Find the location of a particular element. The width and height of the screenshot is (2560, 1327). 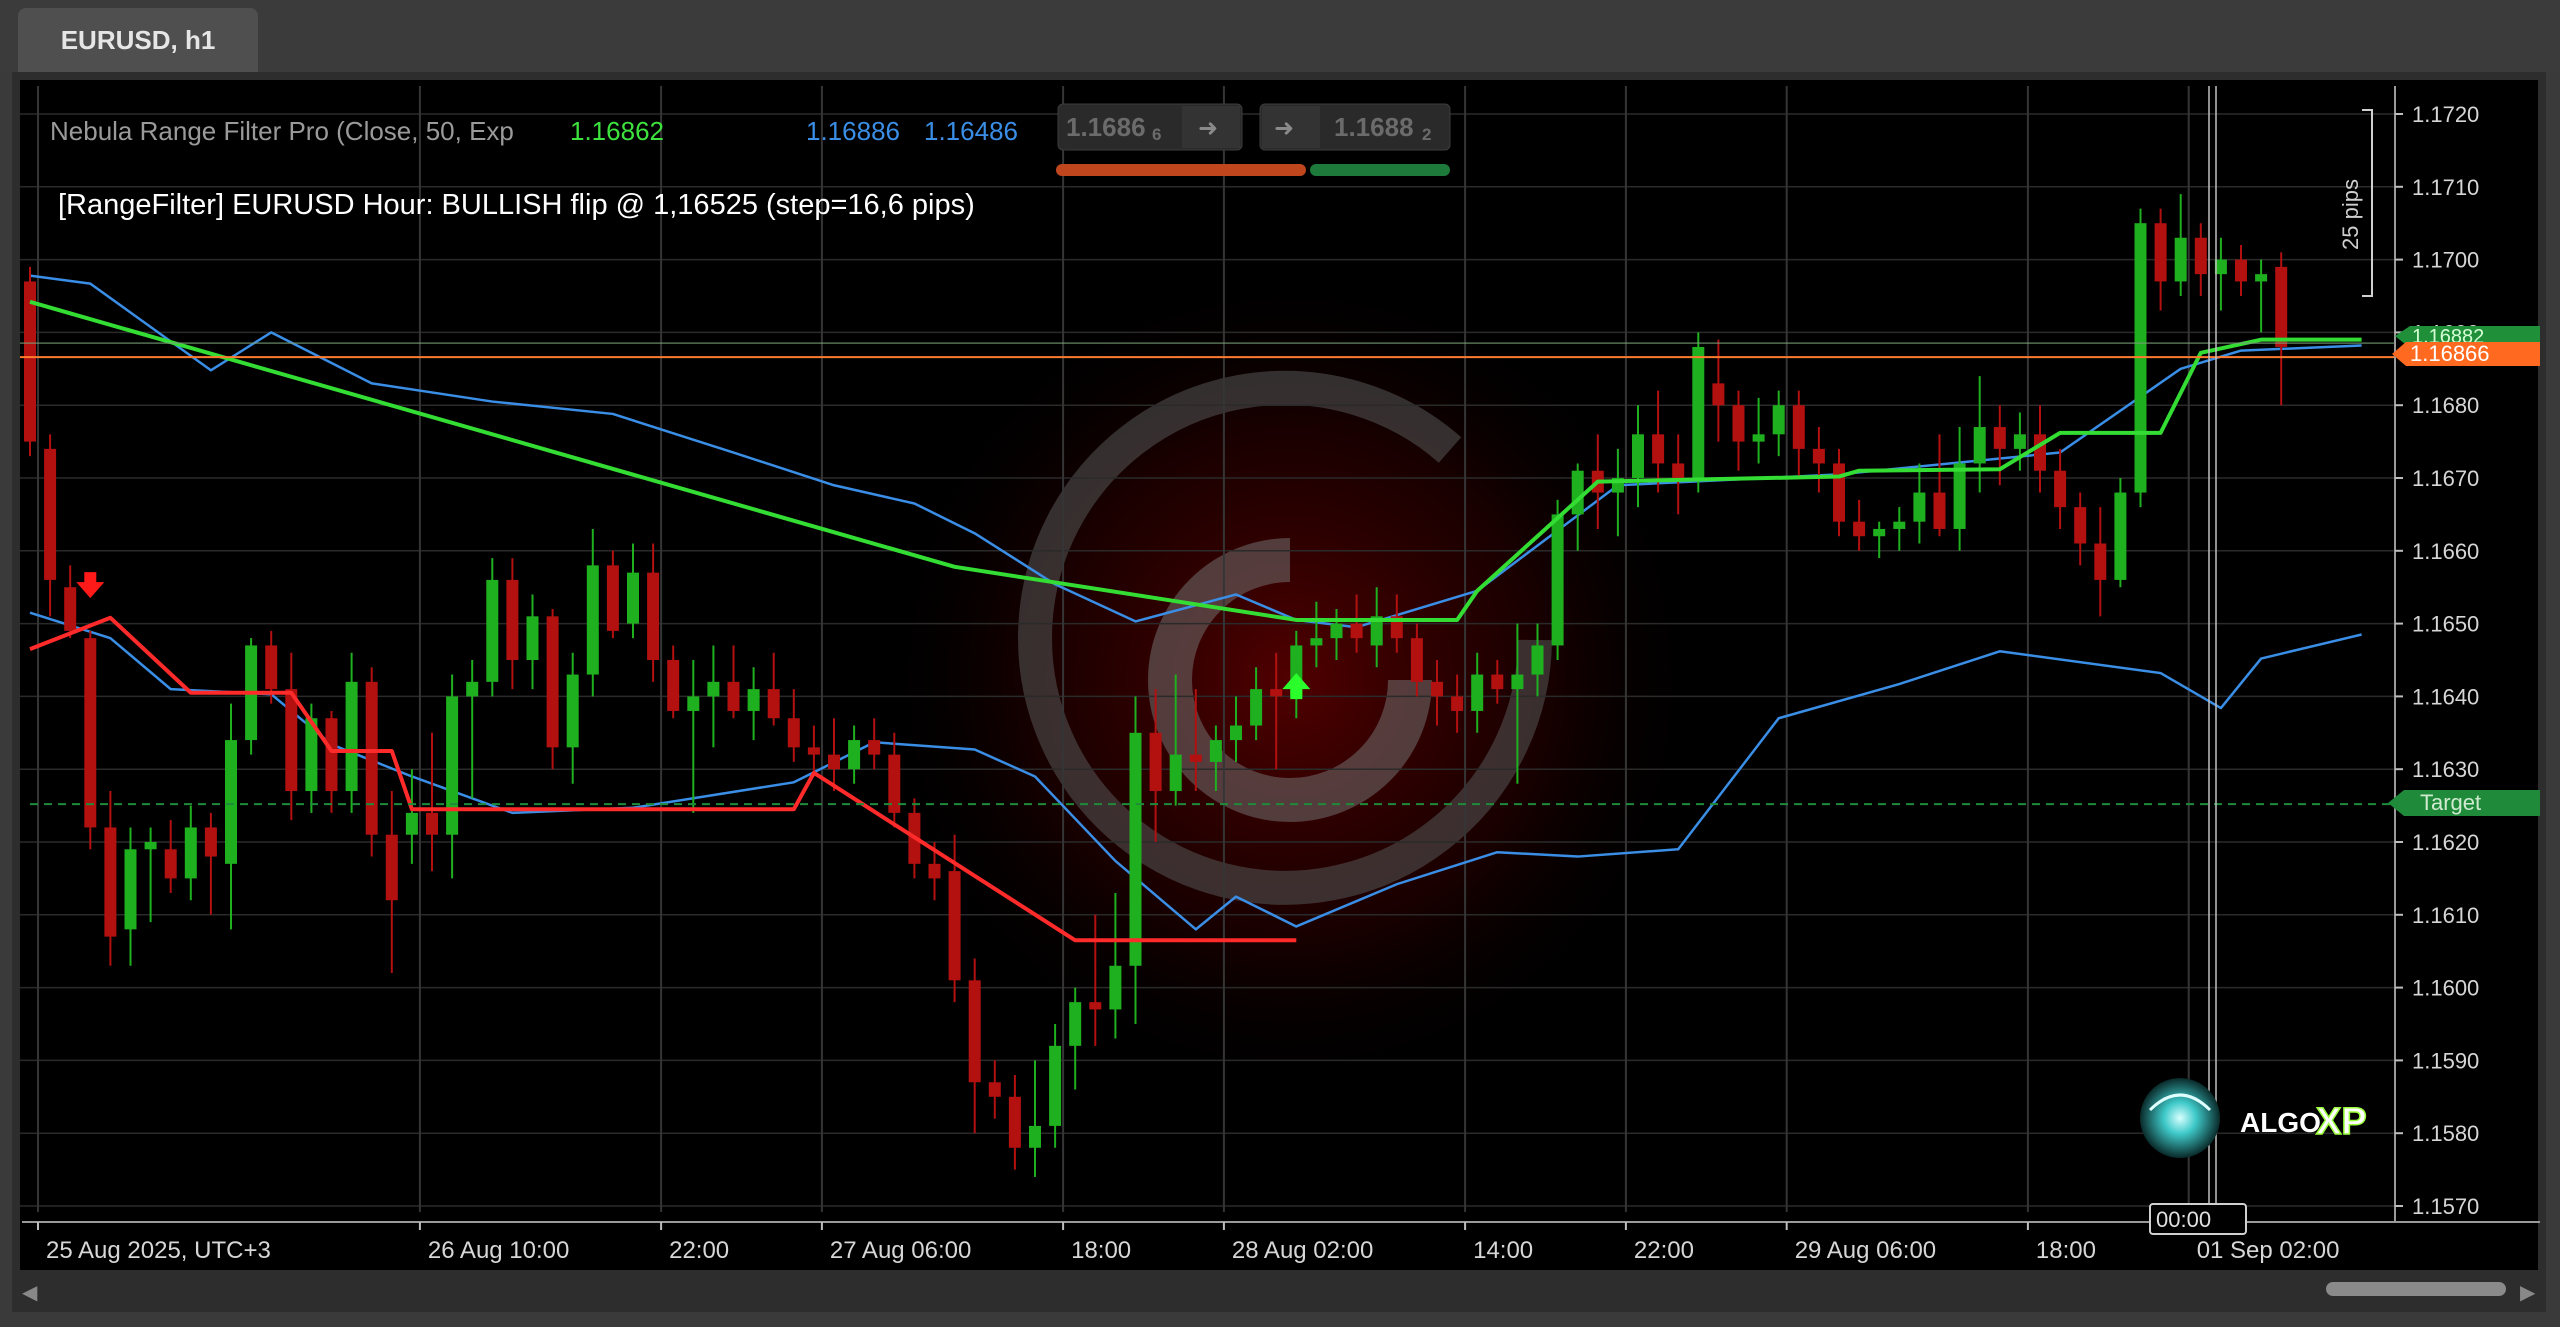

indicator-value-1: 1.16862 is located at coordinates (617, 131).